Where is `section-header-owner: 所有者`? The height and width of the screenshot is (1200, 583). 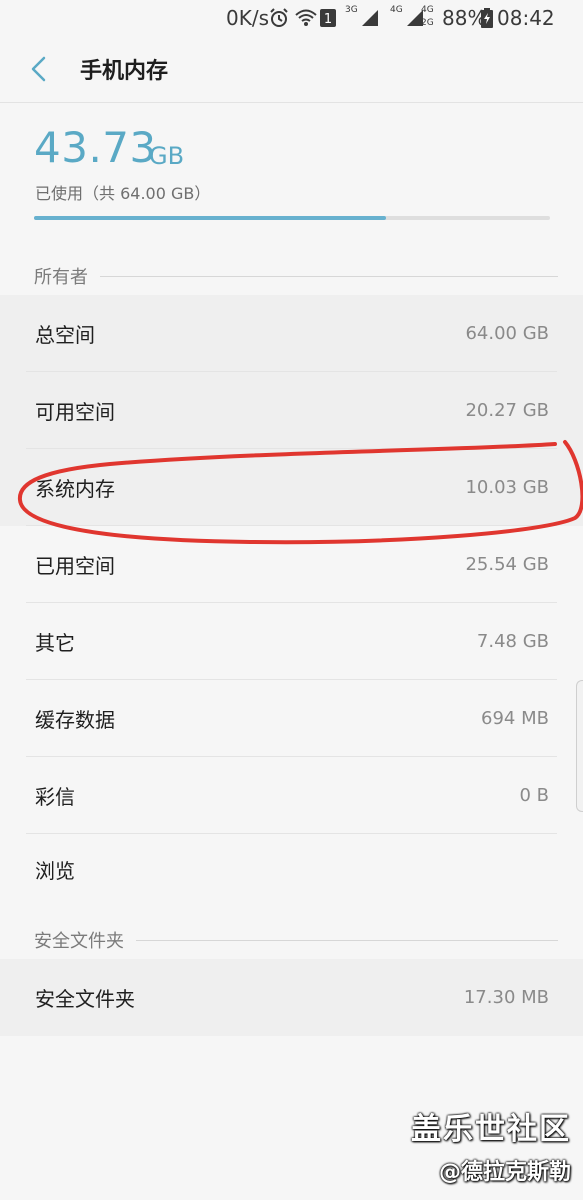 section-header-owner: 所有者 is located at coordinates (296, 276).